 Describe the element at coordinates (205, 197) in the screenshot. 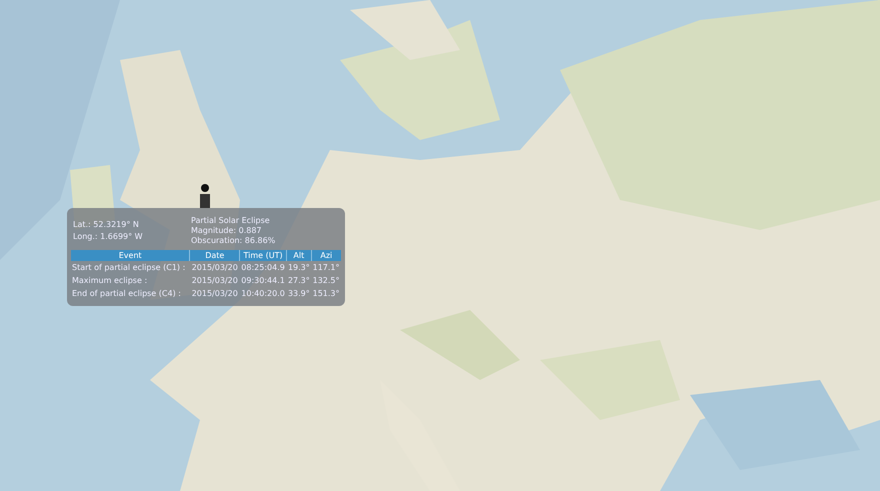

I see `person-icon` at that location.